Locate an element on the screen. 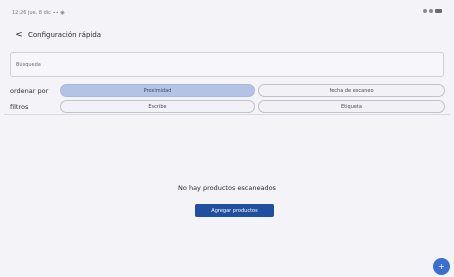  search-field is located at coordinates (227, 64).